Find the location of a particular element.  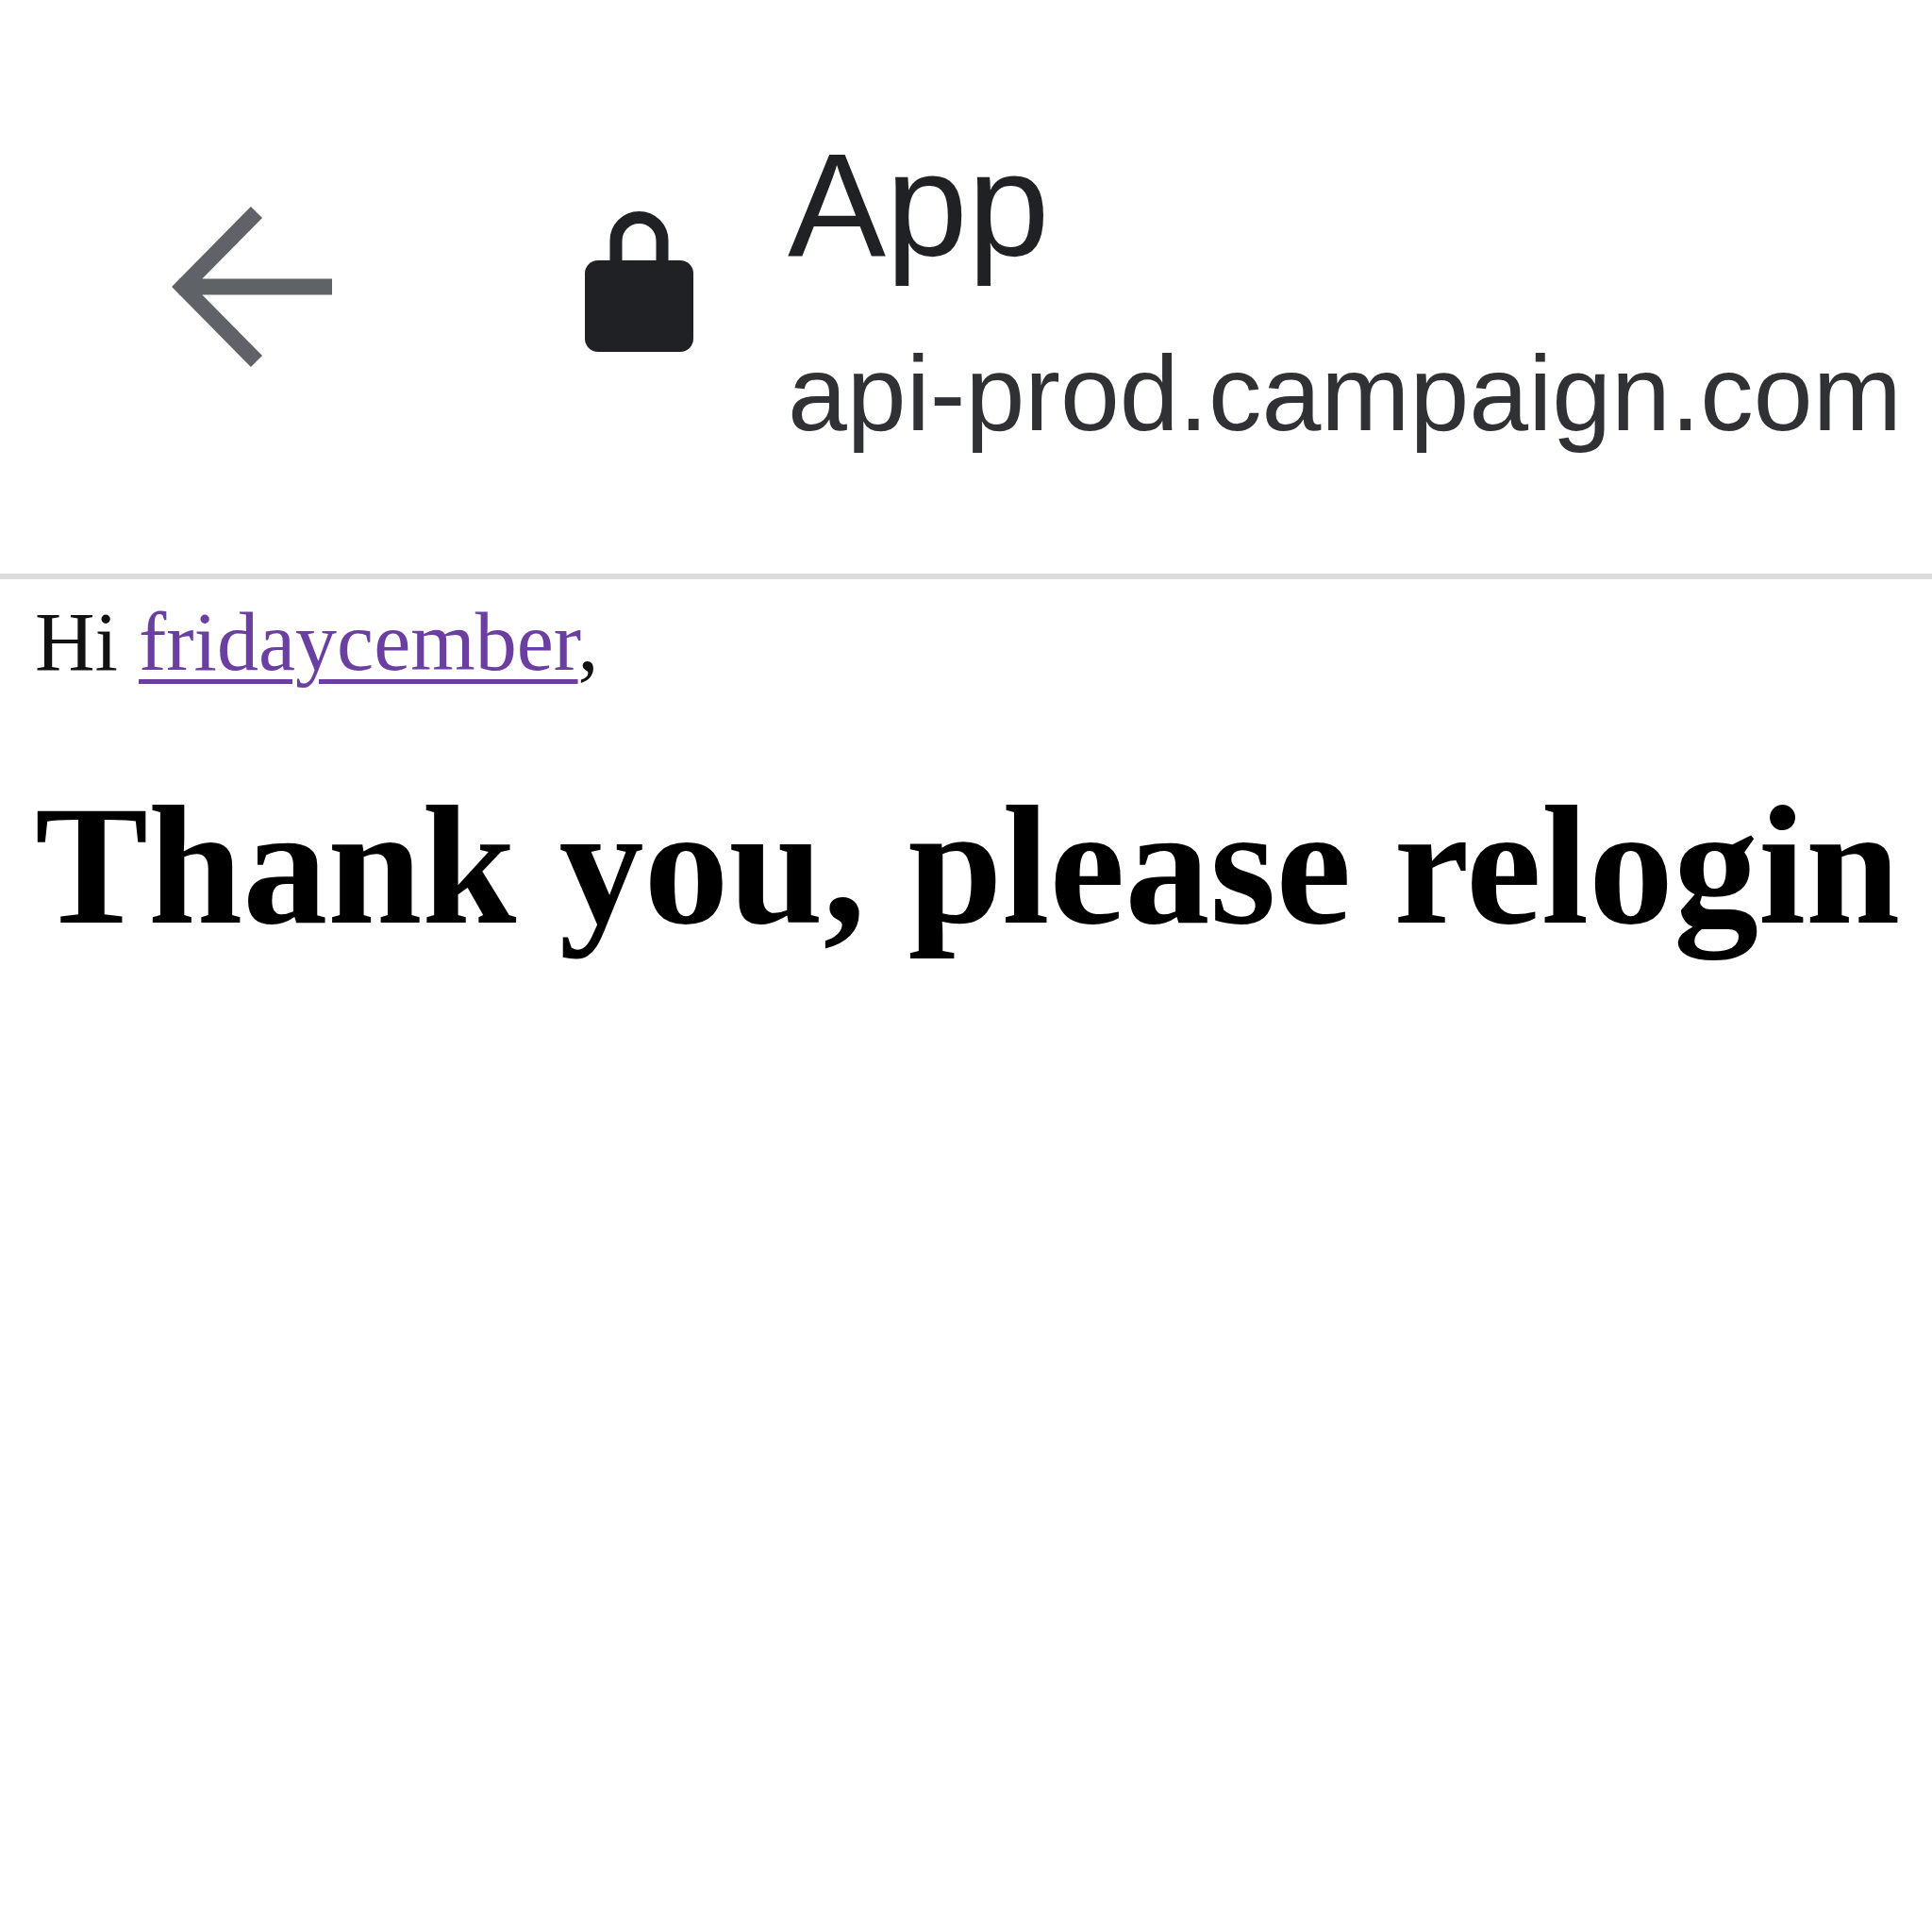

url-text: api-prod.campaign.com is located at coordinates (1345, 394).